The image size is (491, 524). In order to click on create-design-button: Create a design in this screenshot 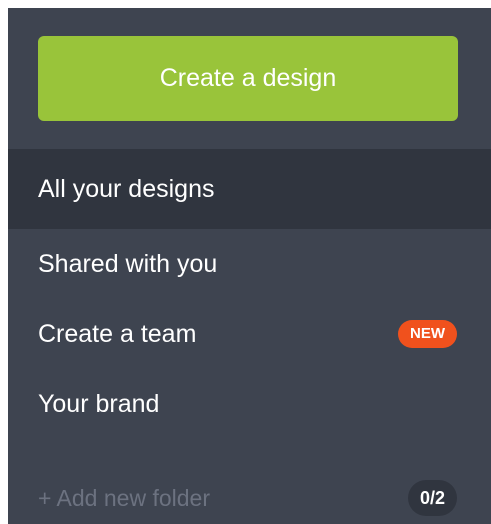, I will do `click(248, 78)`.